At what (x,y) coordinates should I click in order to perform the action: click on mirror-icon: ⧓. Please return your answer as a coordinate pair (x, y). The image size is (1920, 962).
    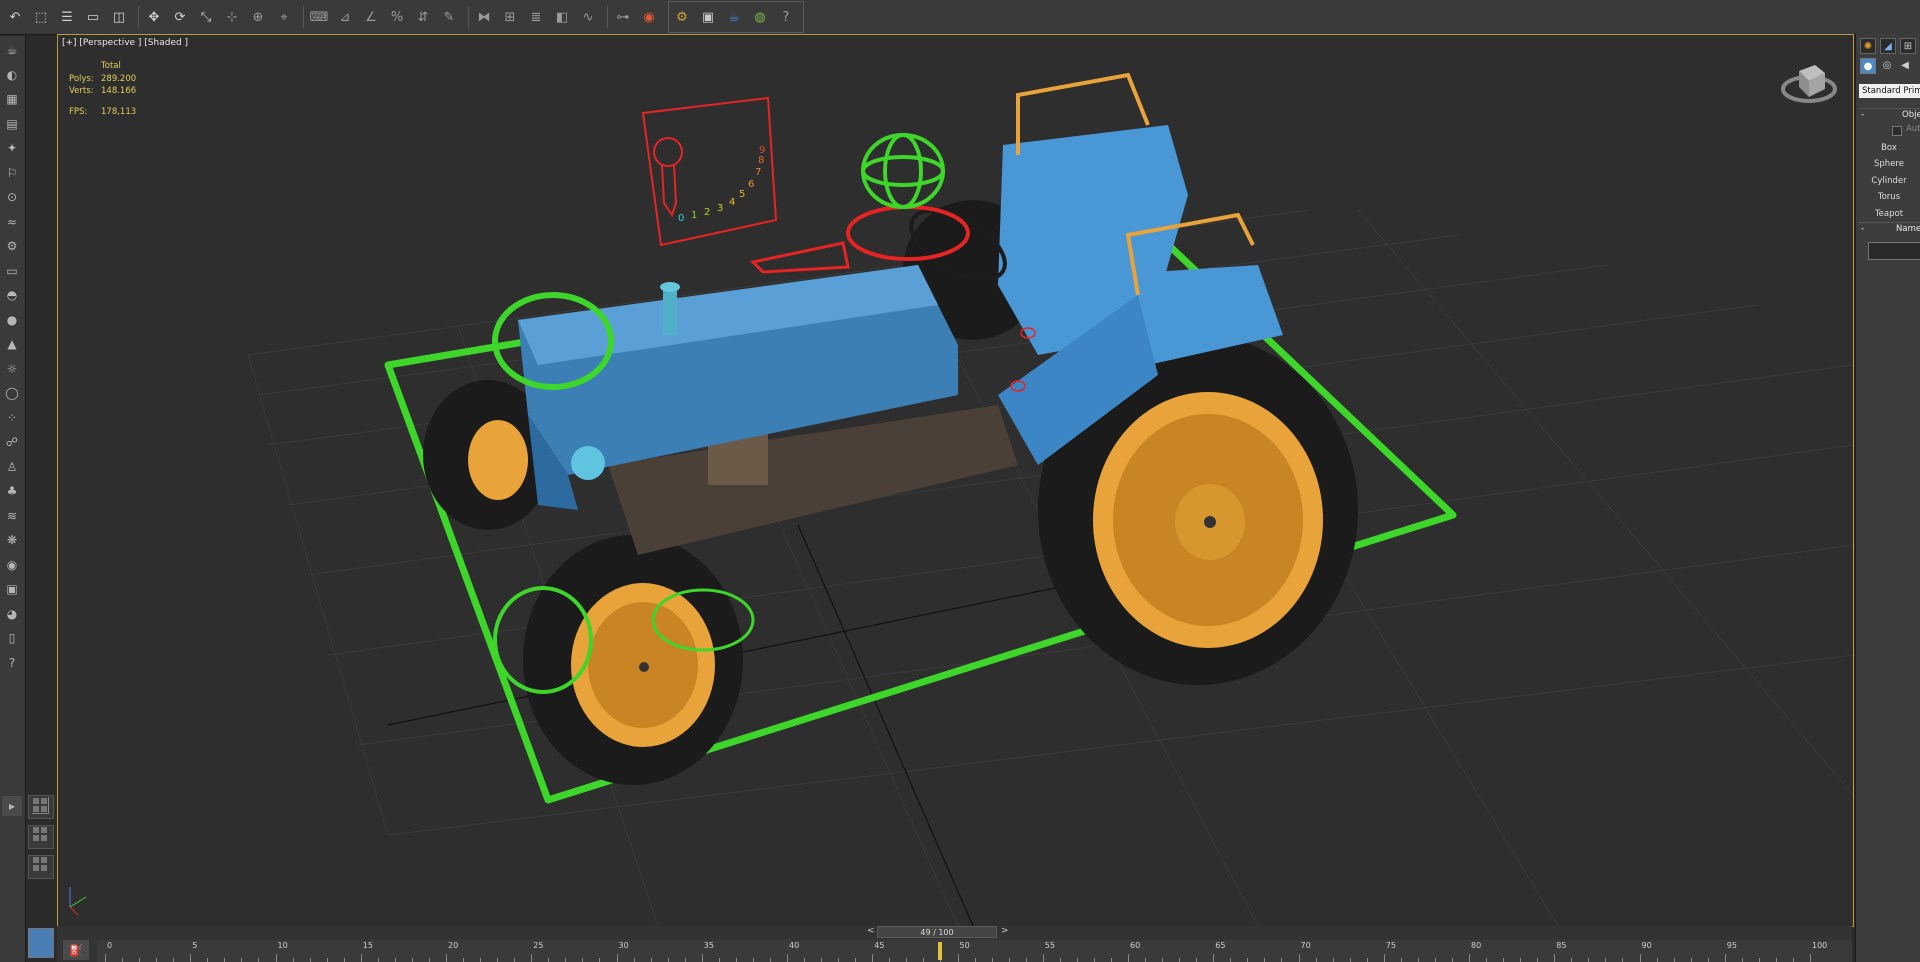
    Looking at the image, I should click on (484, 17).